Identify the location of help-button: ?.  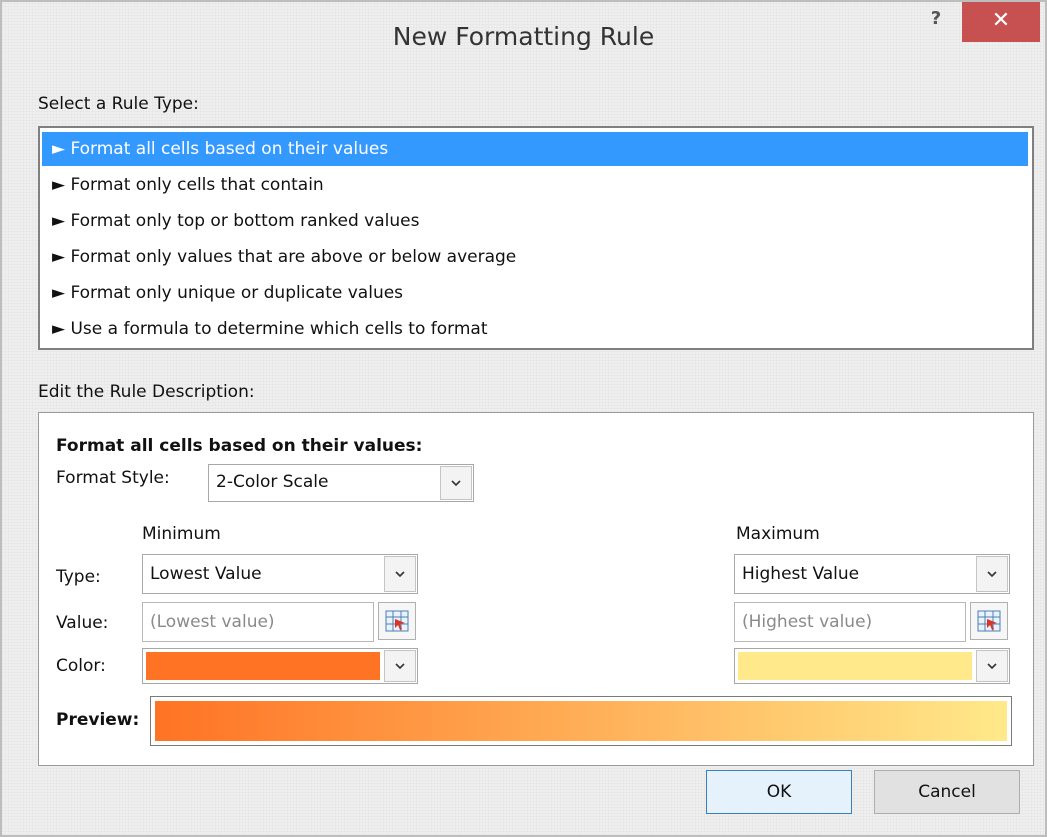
(936, 21).